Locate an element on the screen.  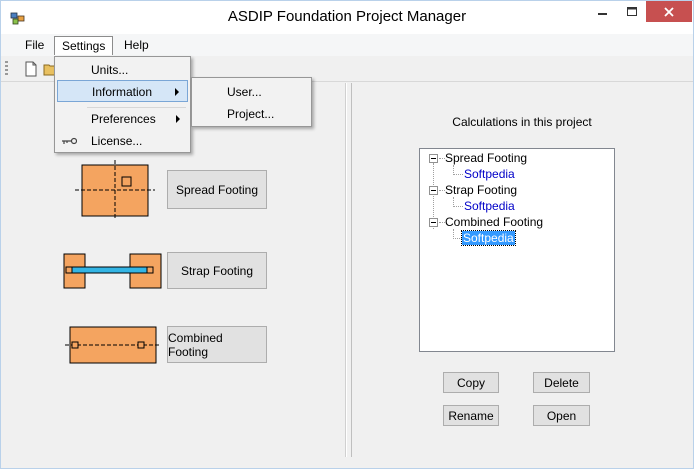
menu-item-label: Preferences is located at coordinates (123, 119).